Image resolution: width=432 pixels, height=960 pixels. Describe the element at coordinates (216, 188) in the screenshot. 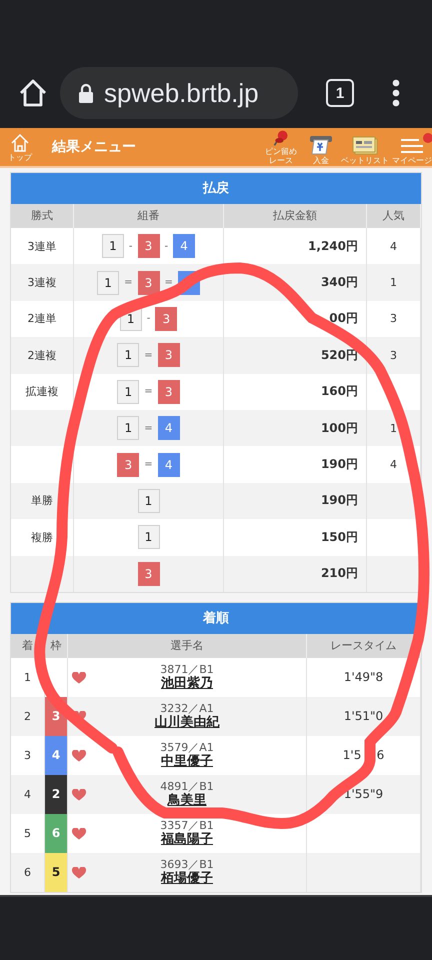

I see `section-title: 払戻` at that location.